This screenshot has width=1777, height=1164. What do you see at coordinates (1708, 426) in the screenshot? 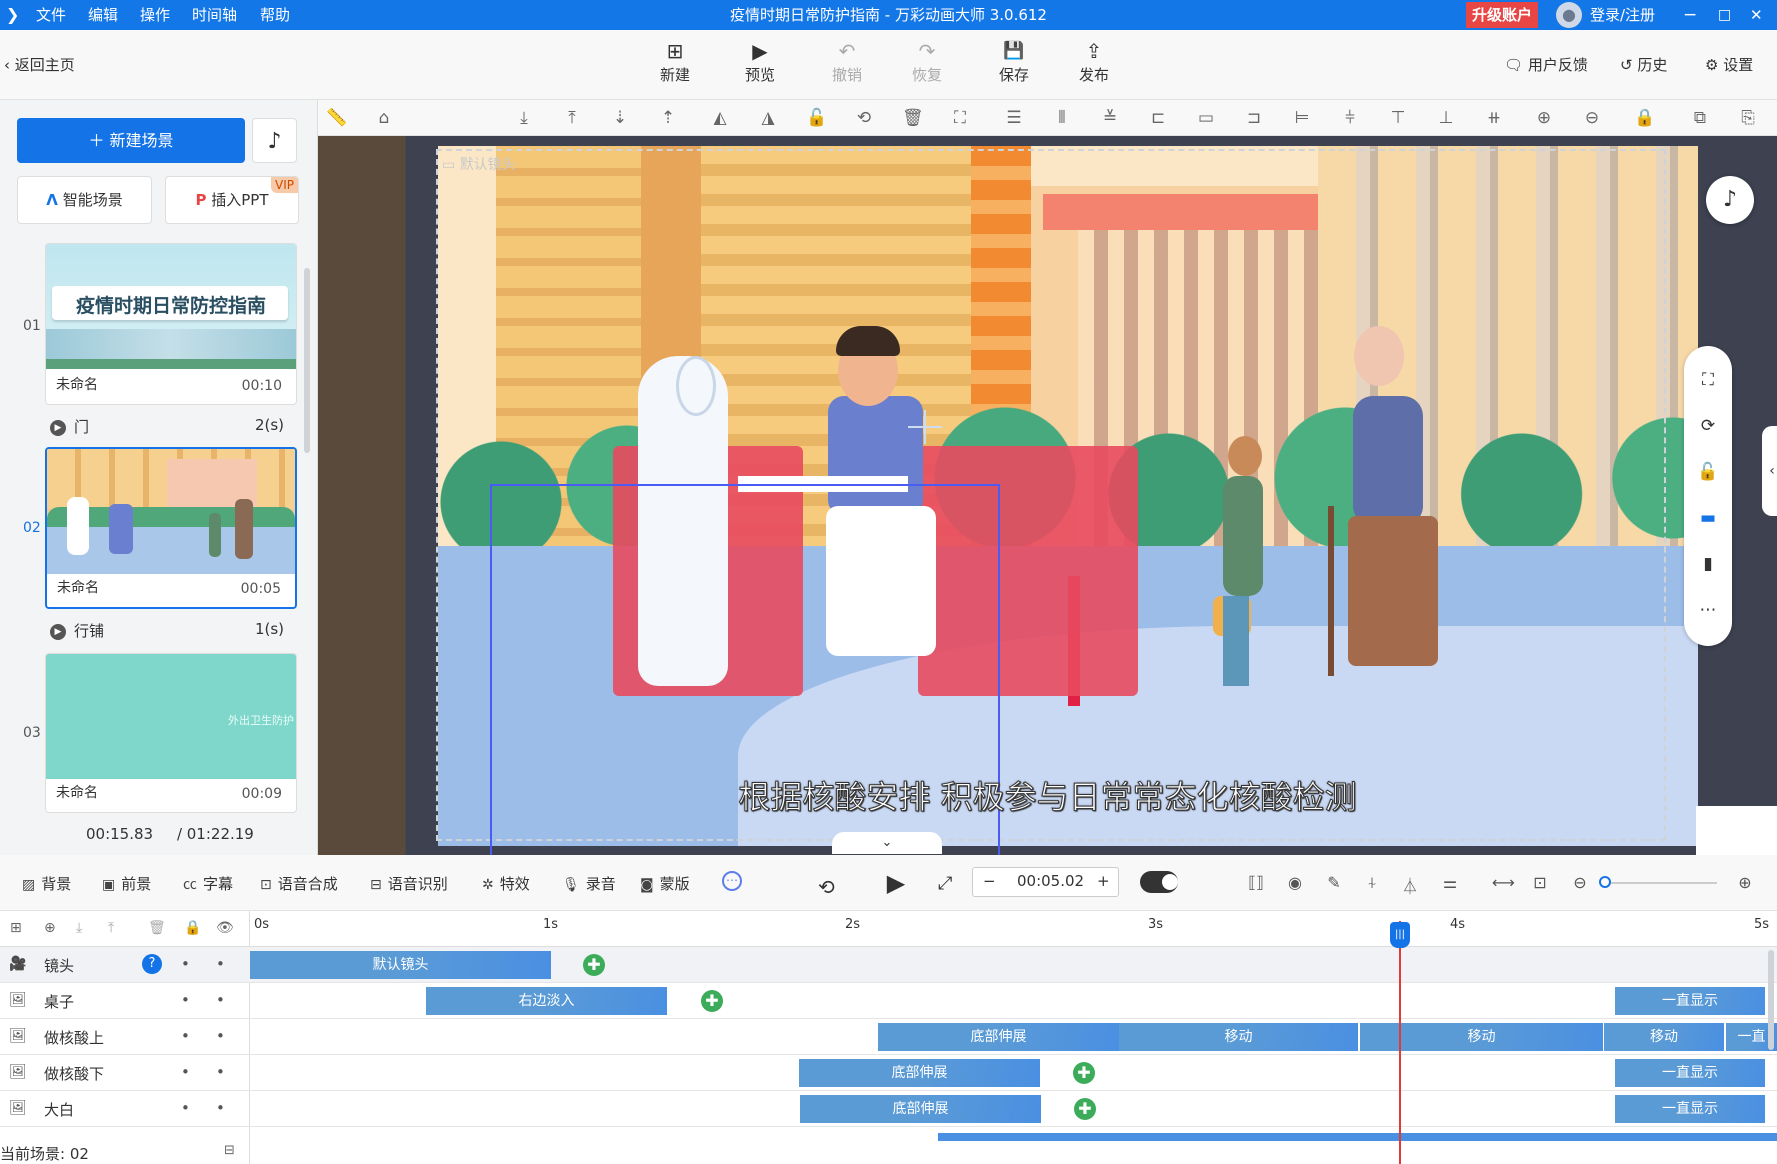
I see `rotate-screen-icon: ⟳` at bounding box center [1708, 426].